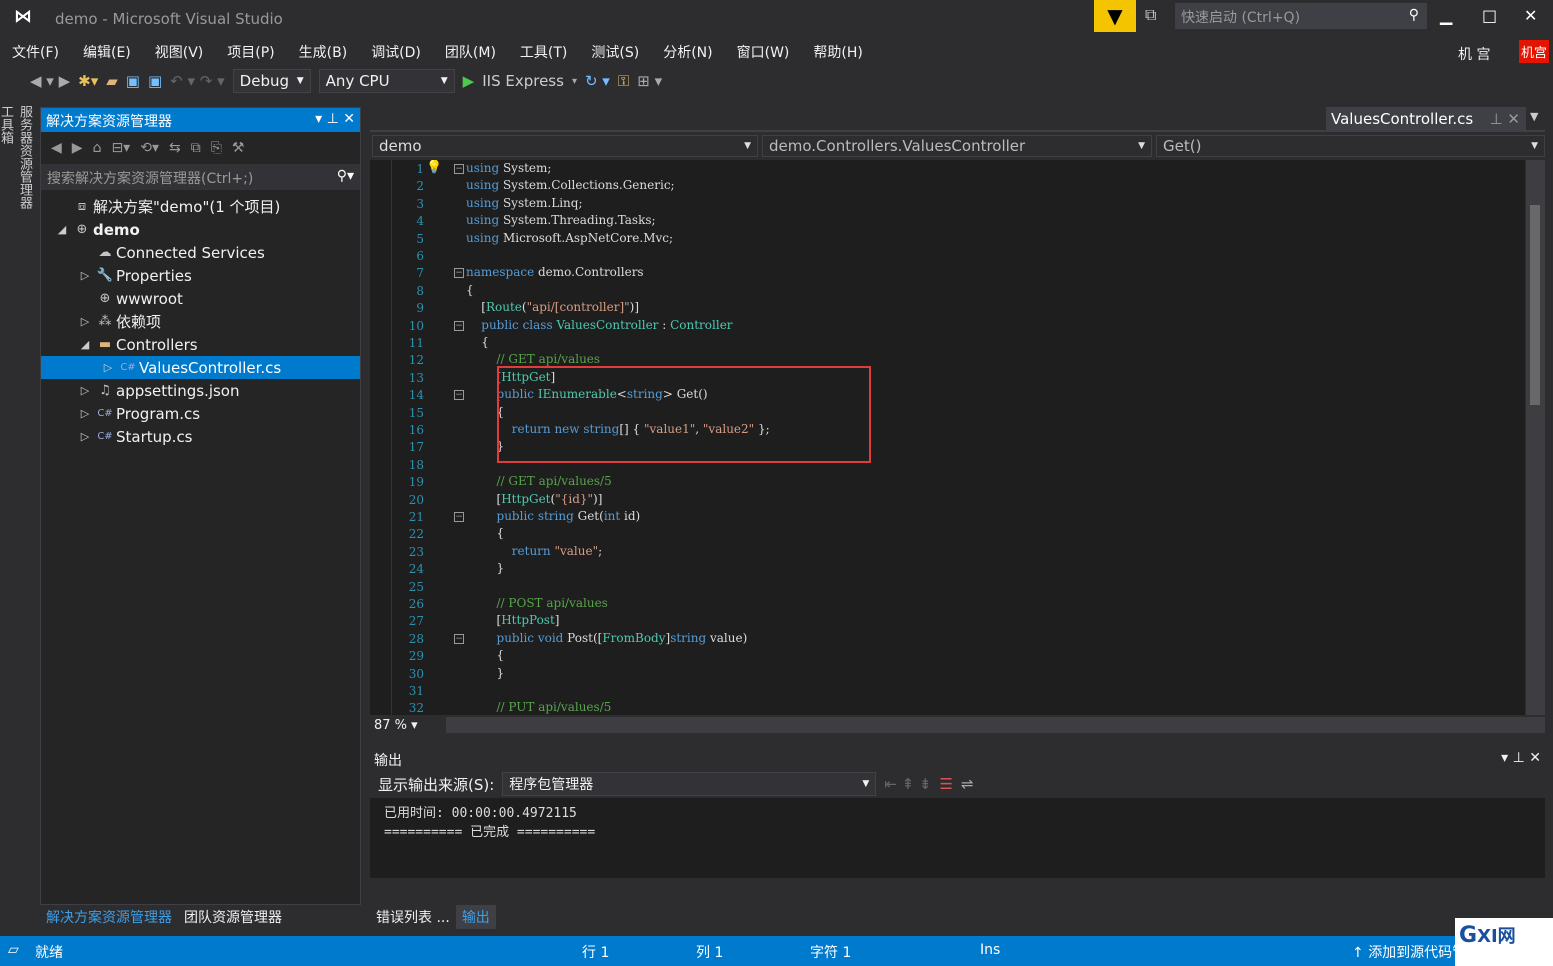 The height and width of the screenshot is (966, 1553). What do you see at coordinates (565, 146) in the screenshot?
I see `project-nav-select: demo ▼` at bounding box center [565, 146].